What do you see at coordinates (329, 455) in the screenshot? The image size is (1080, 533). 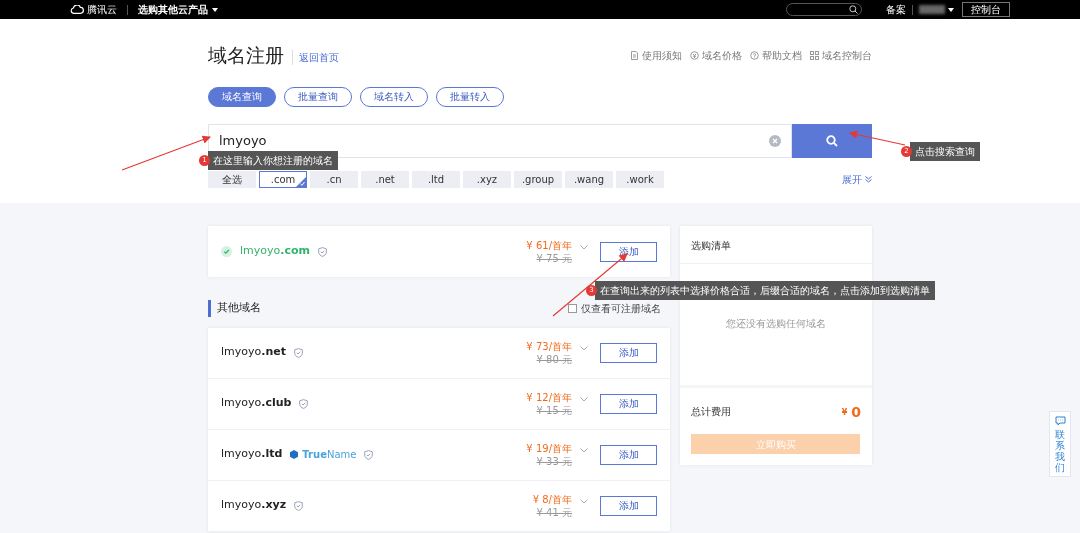 I see `truename-label: TrueName` at bounding box center [329, 455].